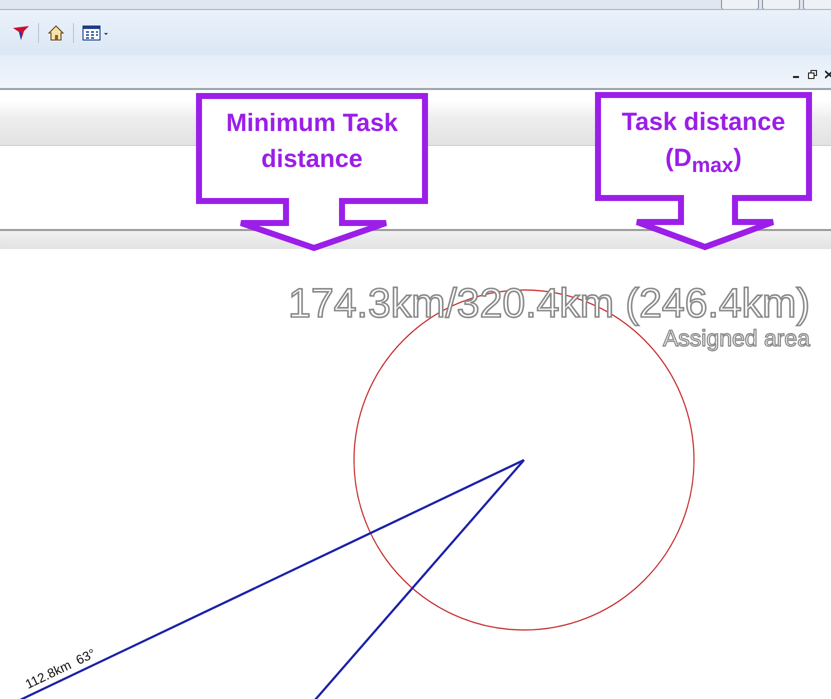 Image resolution: width=831 pixels, height=699 pixels. I want to click on table-icon, so click(96, 33).